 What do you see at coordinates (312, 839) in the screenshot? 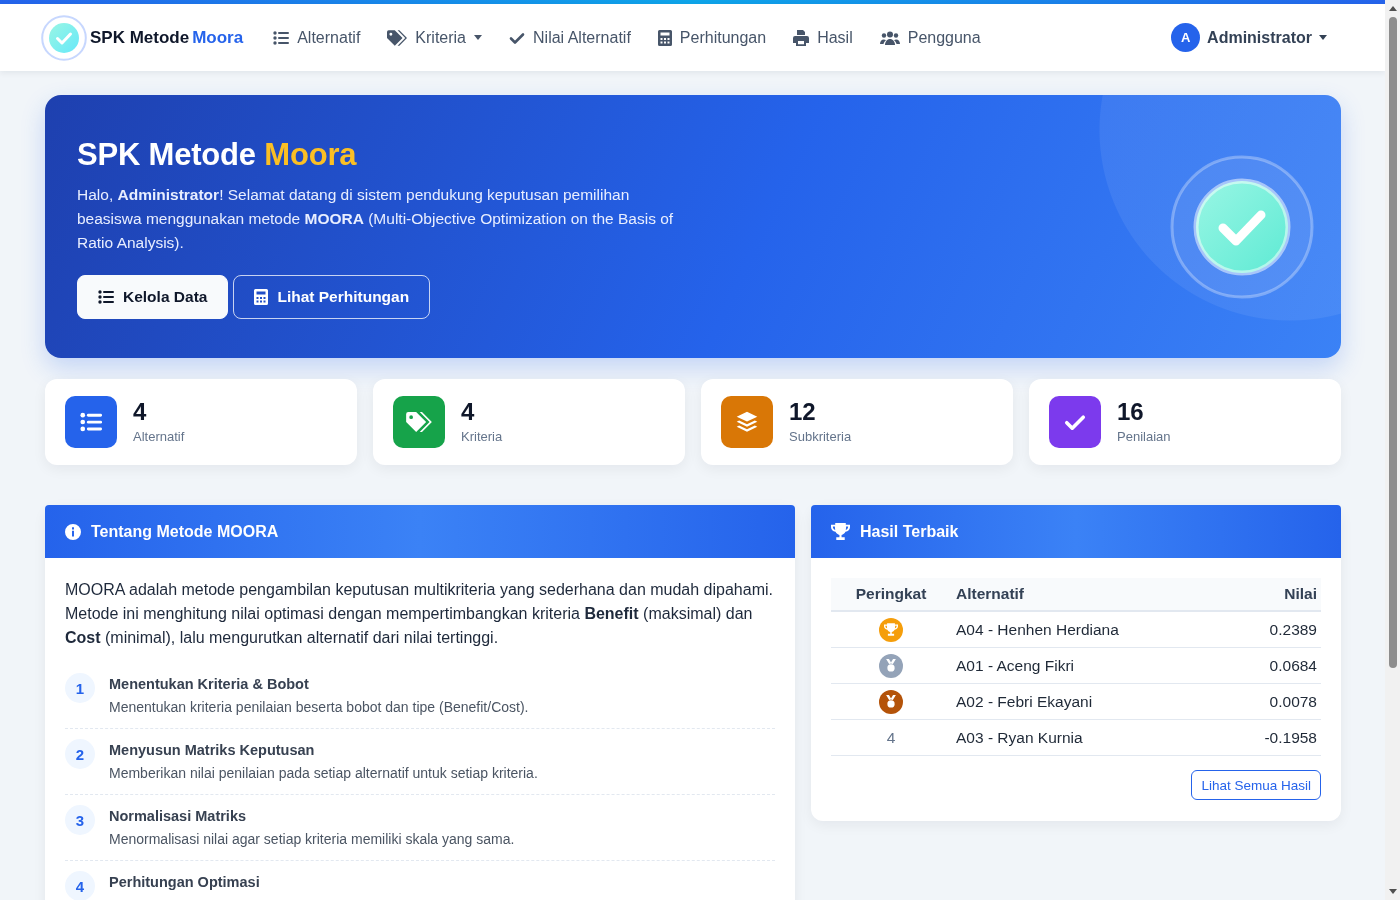
I see `step-description: Menormalisasi nilai agar setiap kriteria memiliki skala yang sama.` at bounding box center [312, 839].